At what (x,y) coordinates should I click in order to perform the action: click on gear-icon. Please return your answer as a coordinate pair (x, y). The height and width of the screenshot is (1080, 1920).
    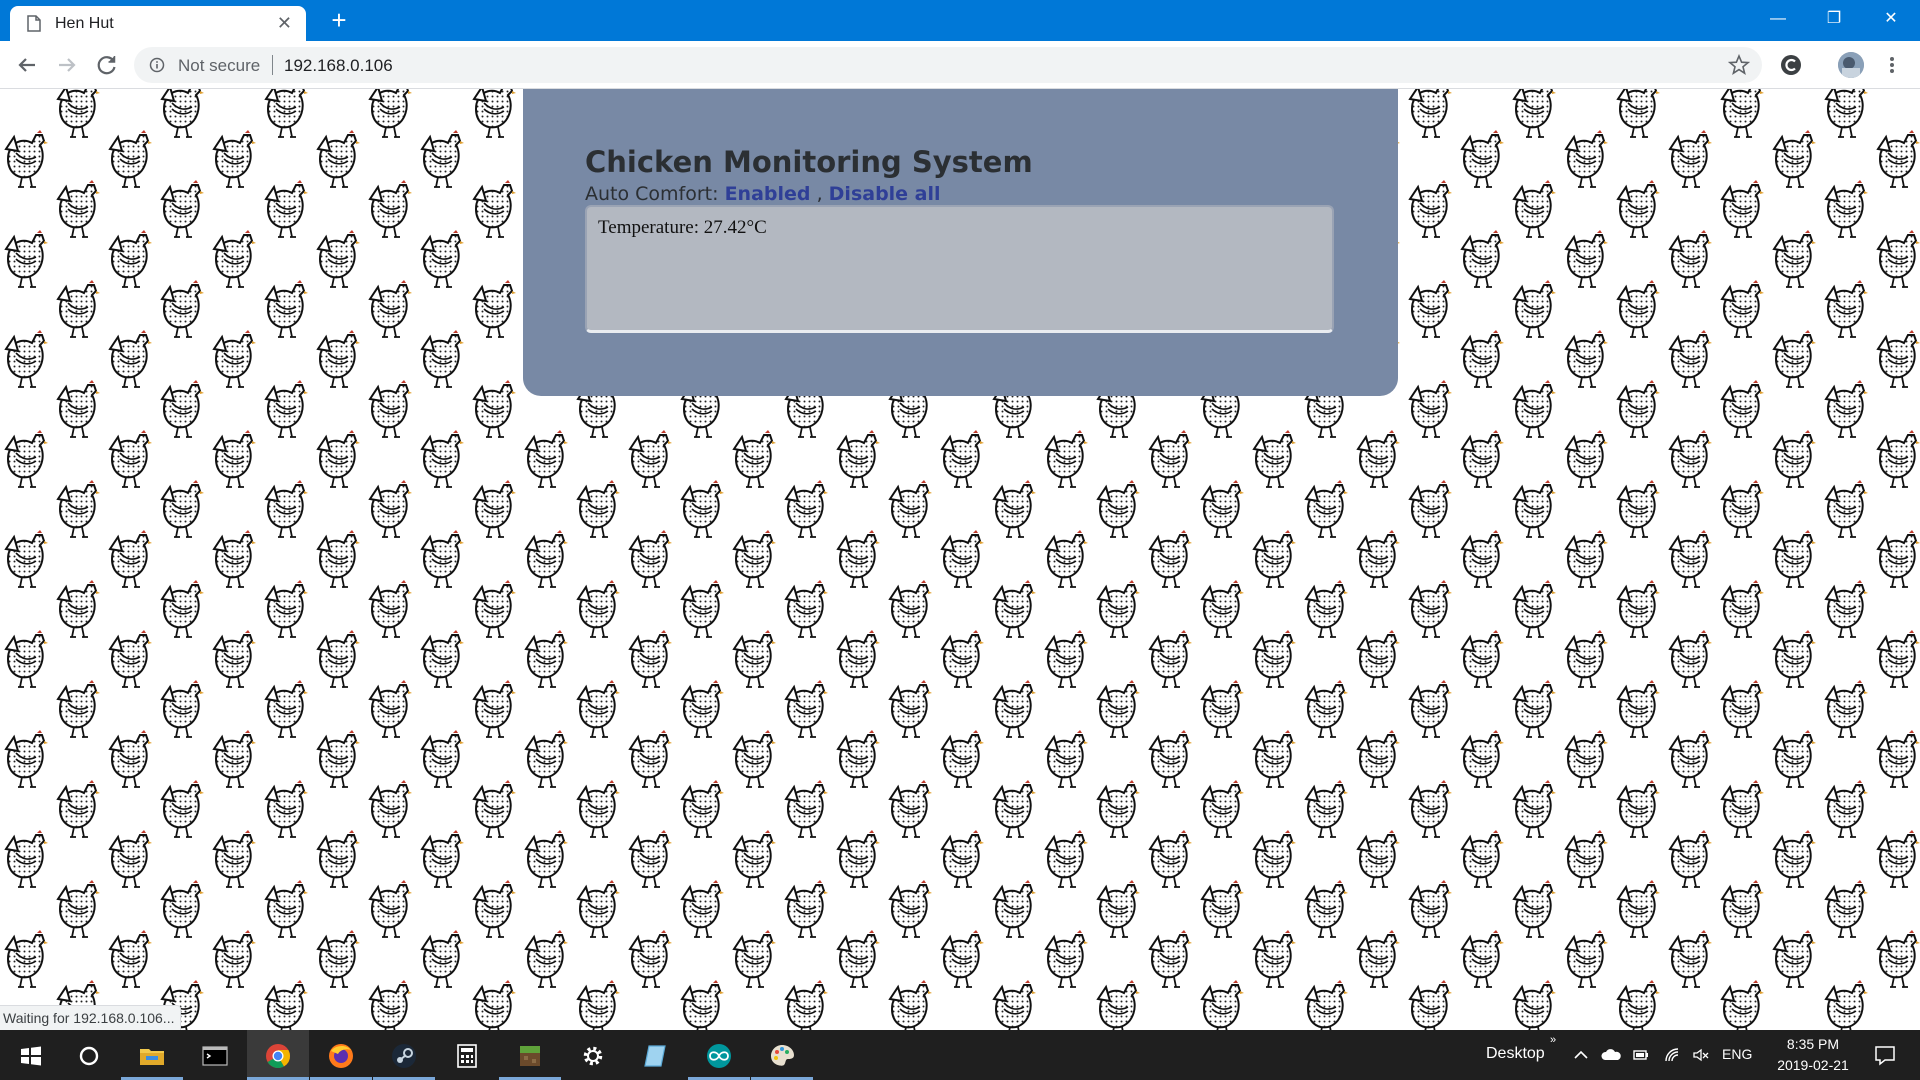
    Looking at the image, I should click on (593, 1056).